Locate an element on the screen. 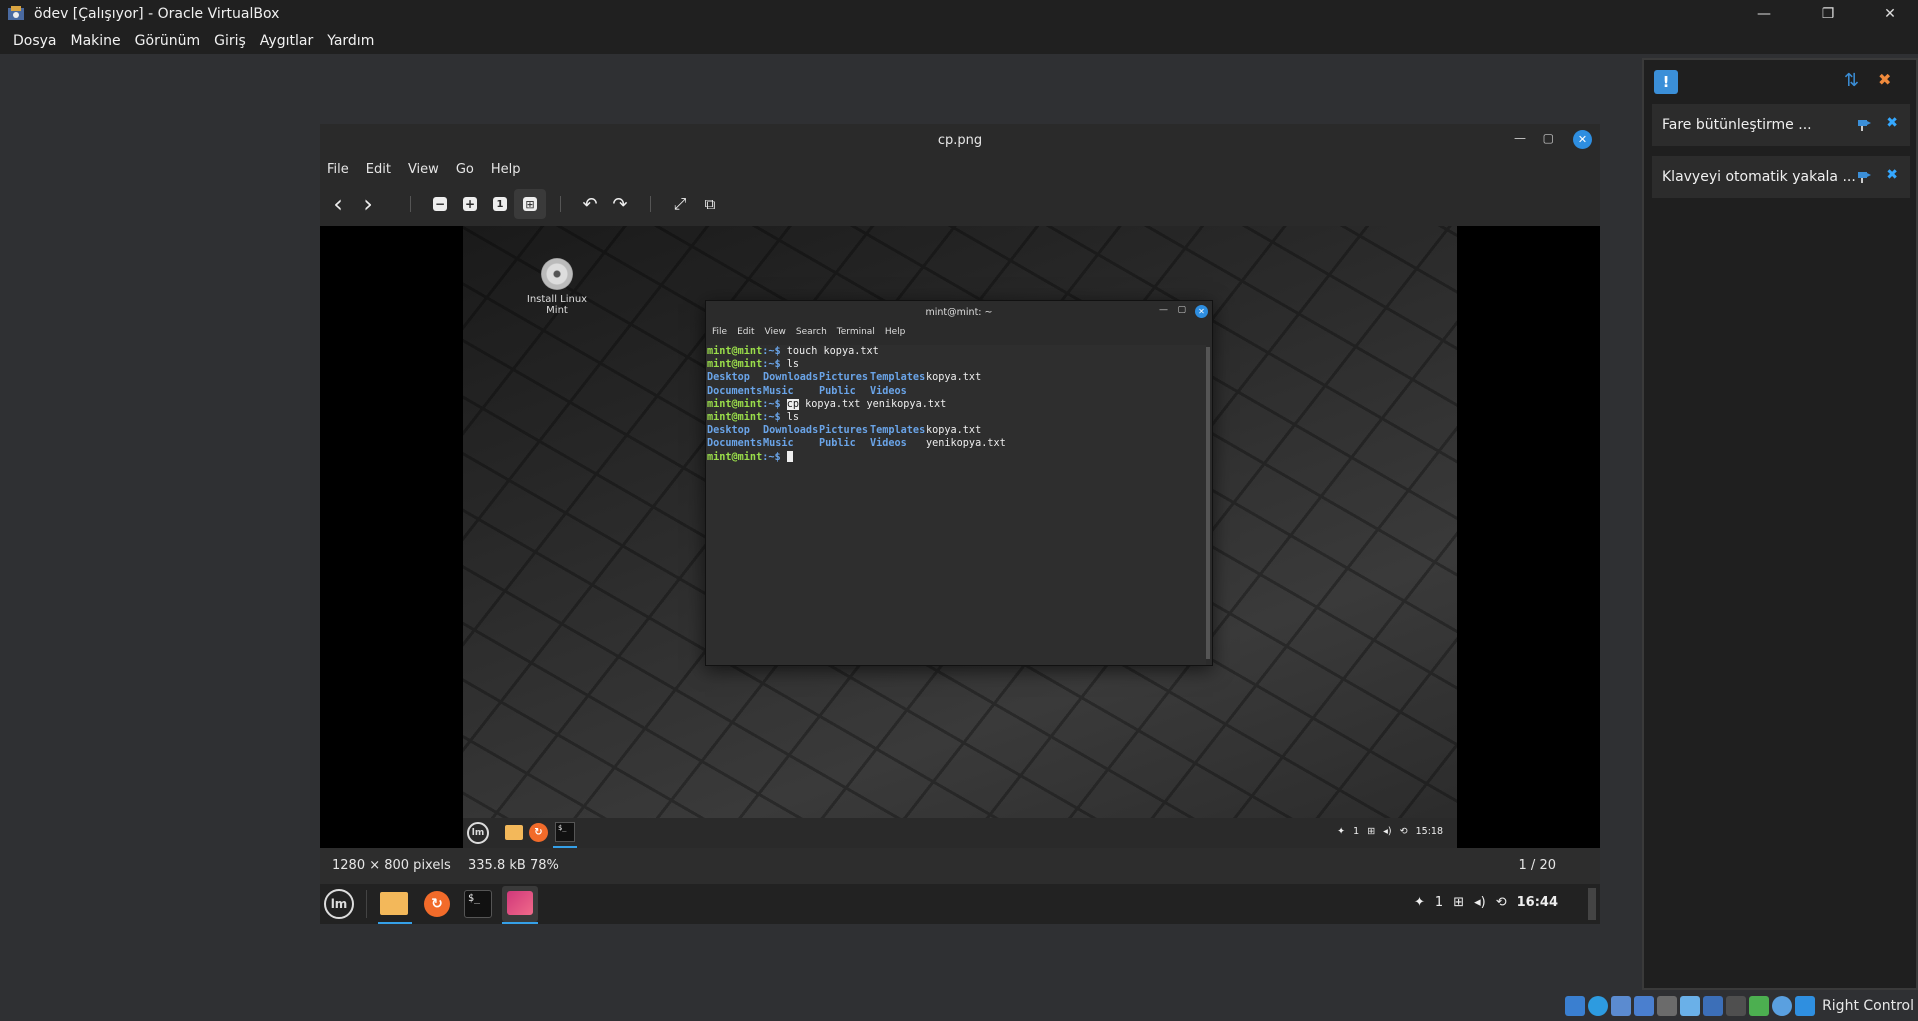 This screenshot has width=1918, height=1021. desktop-icon-install: Install Linux Mint is located at coordinates (557, 287).